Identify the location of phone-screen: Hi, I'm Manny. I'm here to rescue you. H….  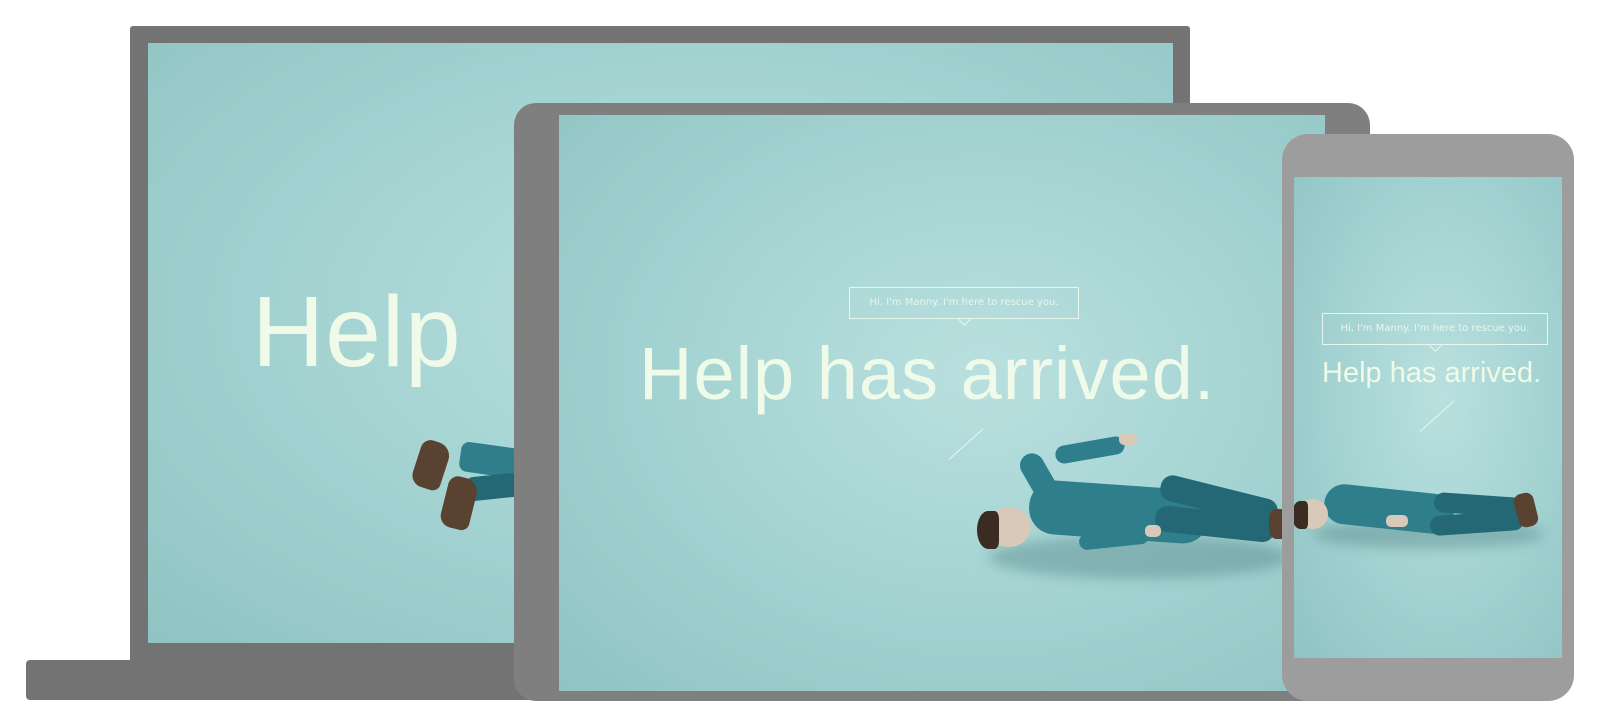
(1428, 417).